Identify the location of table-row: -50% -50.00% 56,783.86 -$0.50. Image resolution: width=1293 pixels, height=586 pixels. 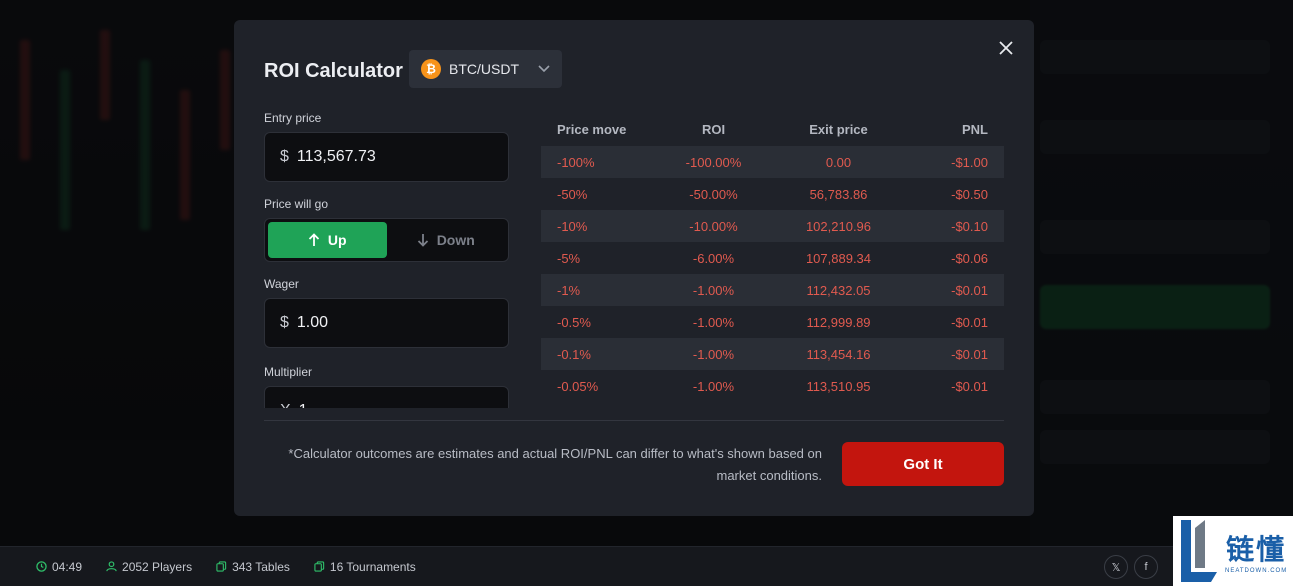
(772, 194).